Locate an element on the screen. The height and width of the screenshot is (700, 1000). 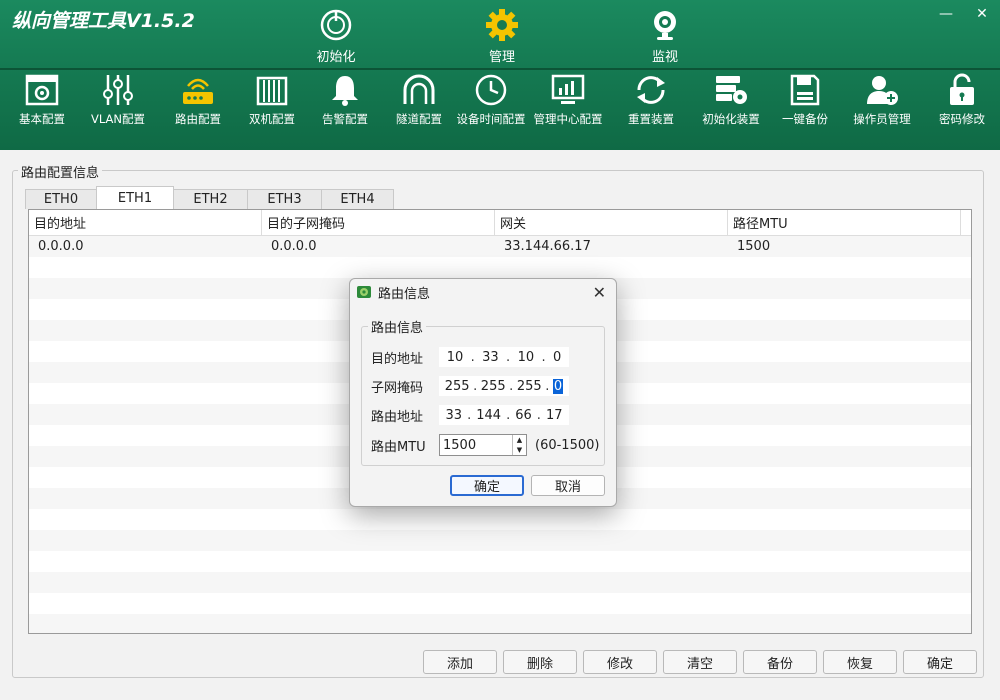
table-cell: 0.0.0.0 is located at coordinates (61, 246).